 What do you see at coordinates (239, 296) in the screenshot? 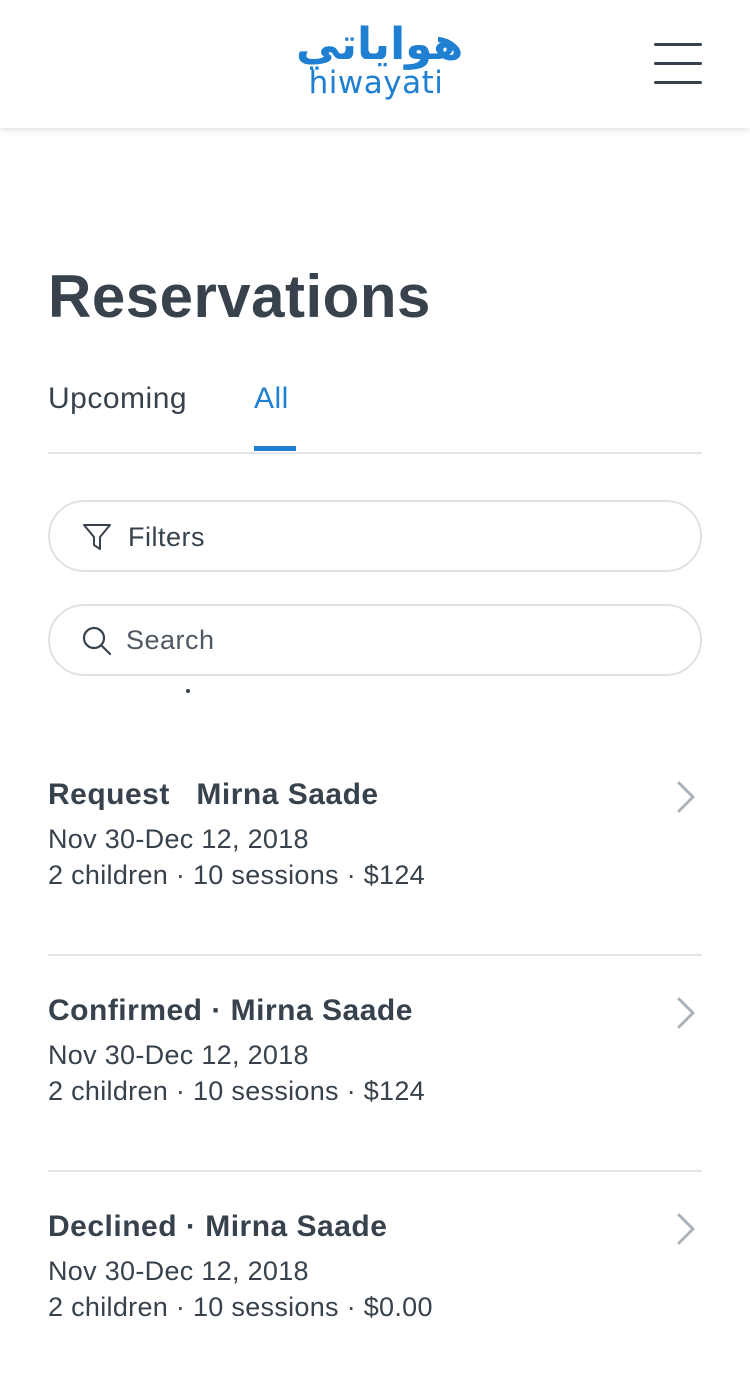
I see `page-title: Reservations` at bounding box center [239, 296].